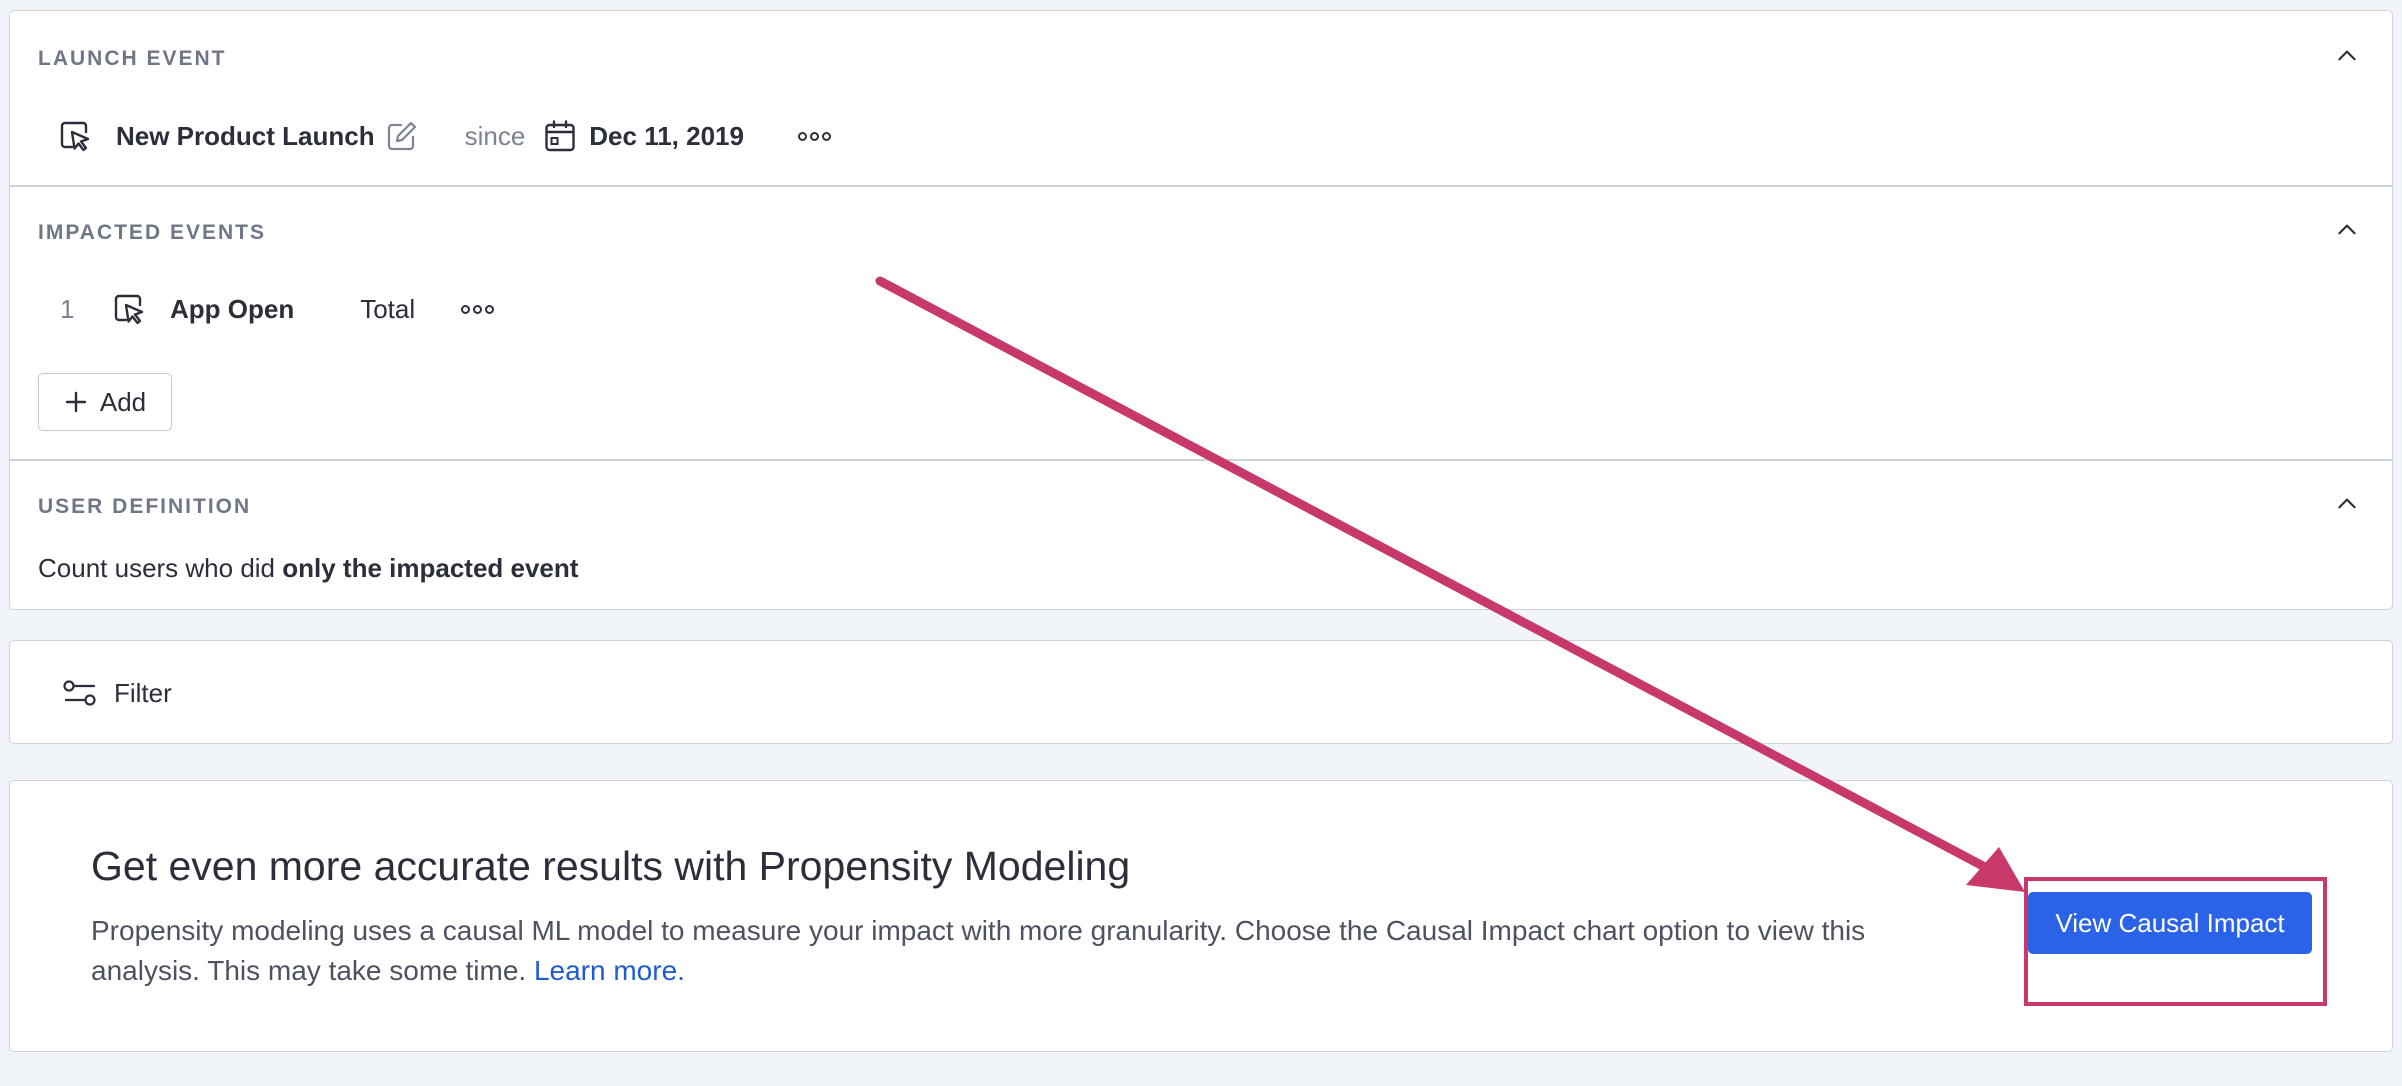 This screenshot has width=2402, height=1086. I want to click on learn-more-link: Learn more., so click(609, 970).